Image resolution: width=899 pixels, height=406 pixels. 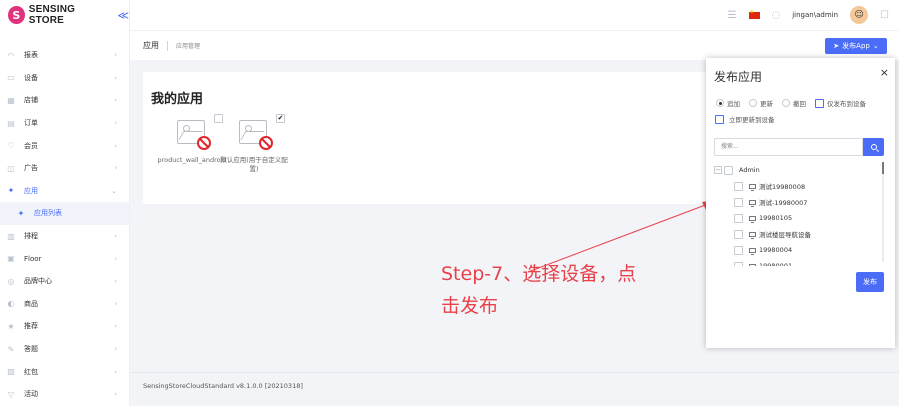 I want to click on sidebar-item-ads: ◫ 广告 ›, so click(x=64, y=168).